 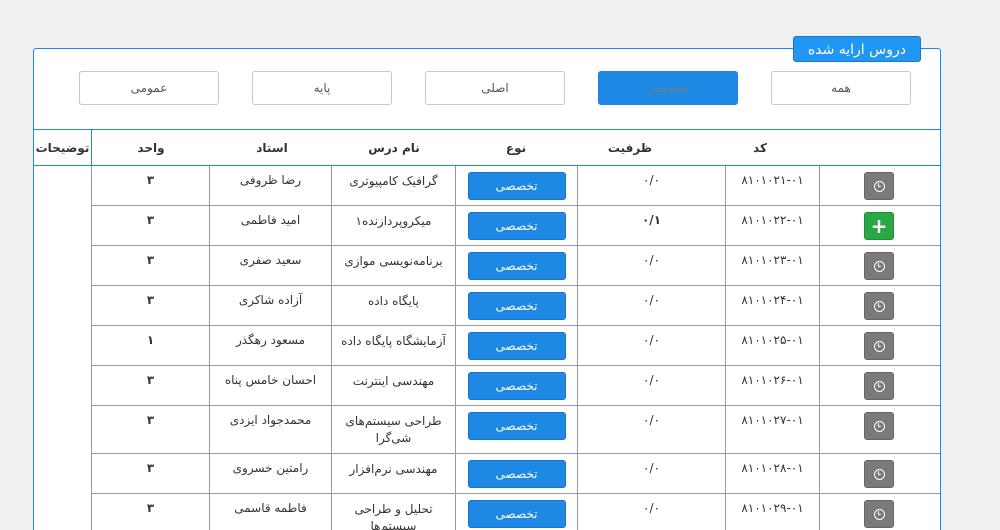 I want to click on action-cell: +, so click(x=880, y=225).